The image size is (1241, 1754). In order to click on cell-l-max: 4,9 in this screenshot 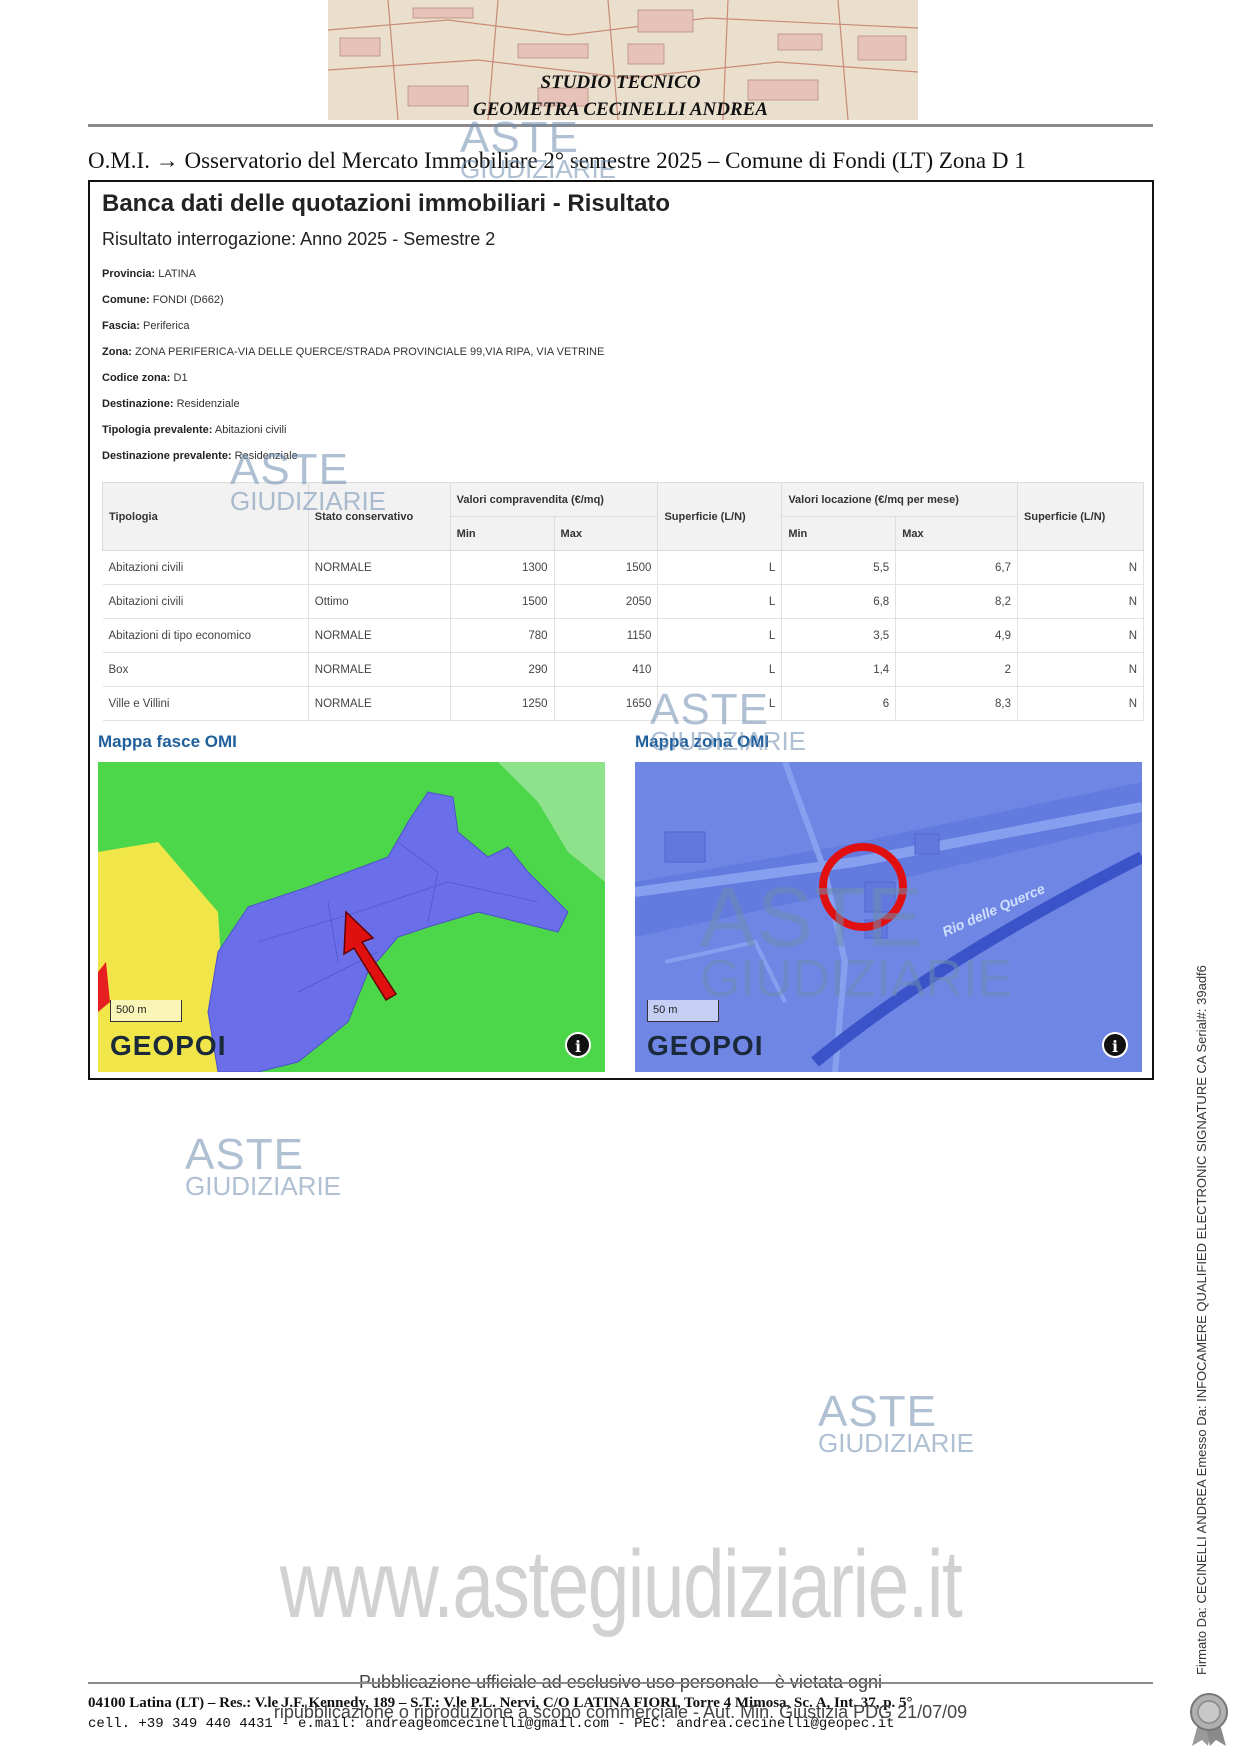, I will do `click(957, 635)`.